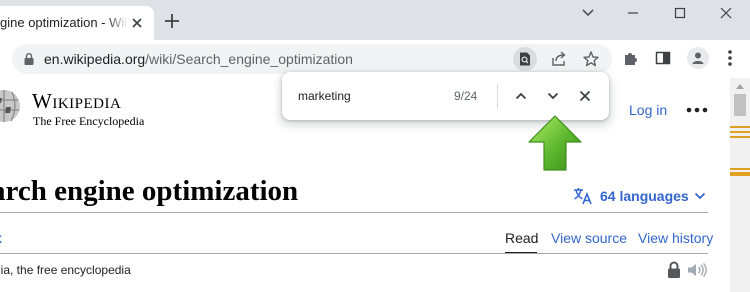 This screenshot has height=292, width=750. I want to click on wikipedia-wordmark: Wikipedia, so click(76, 101).